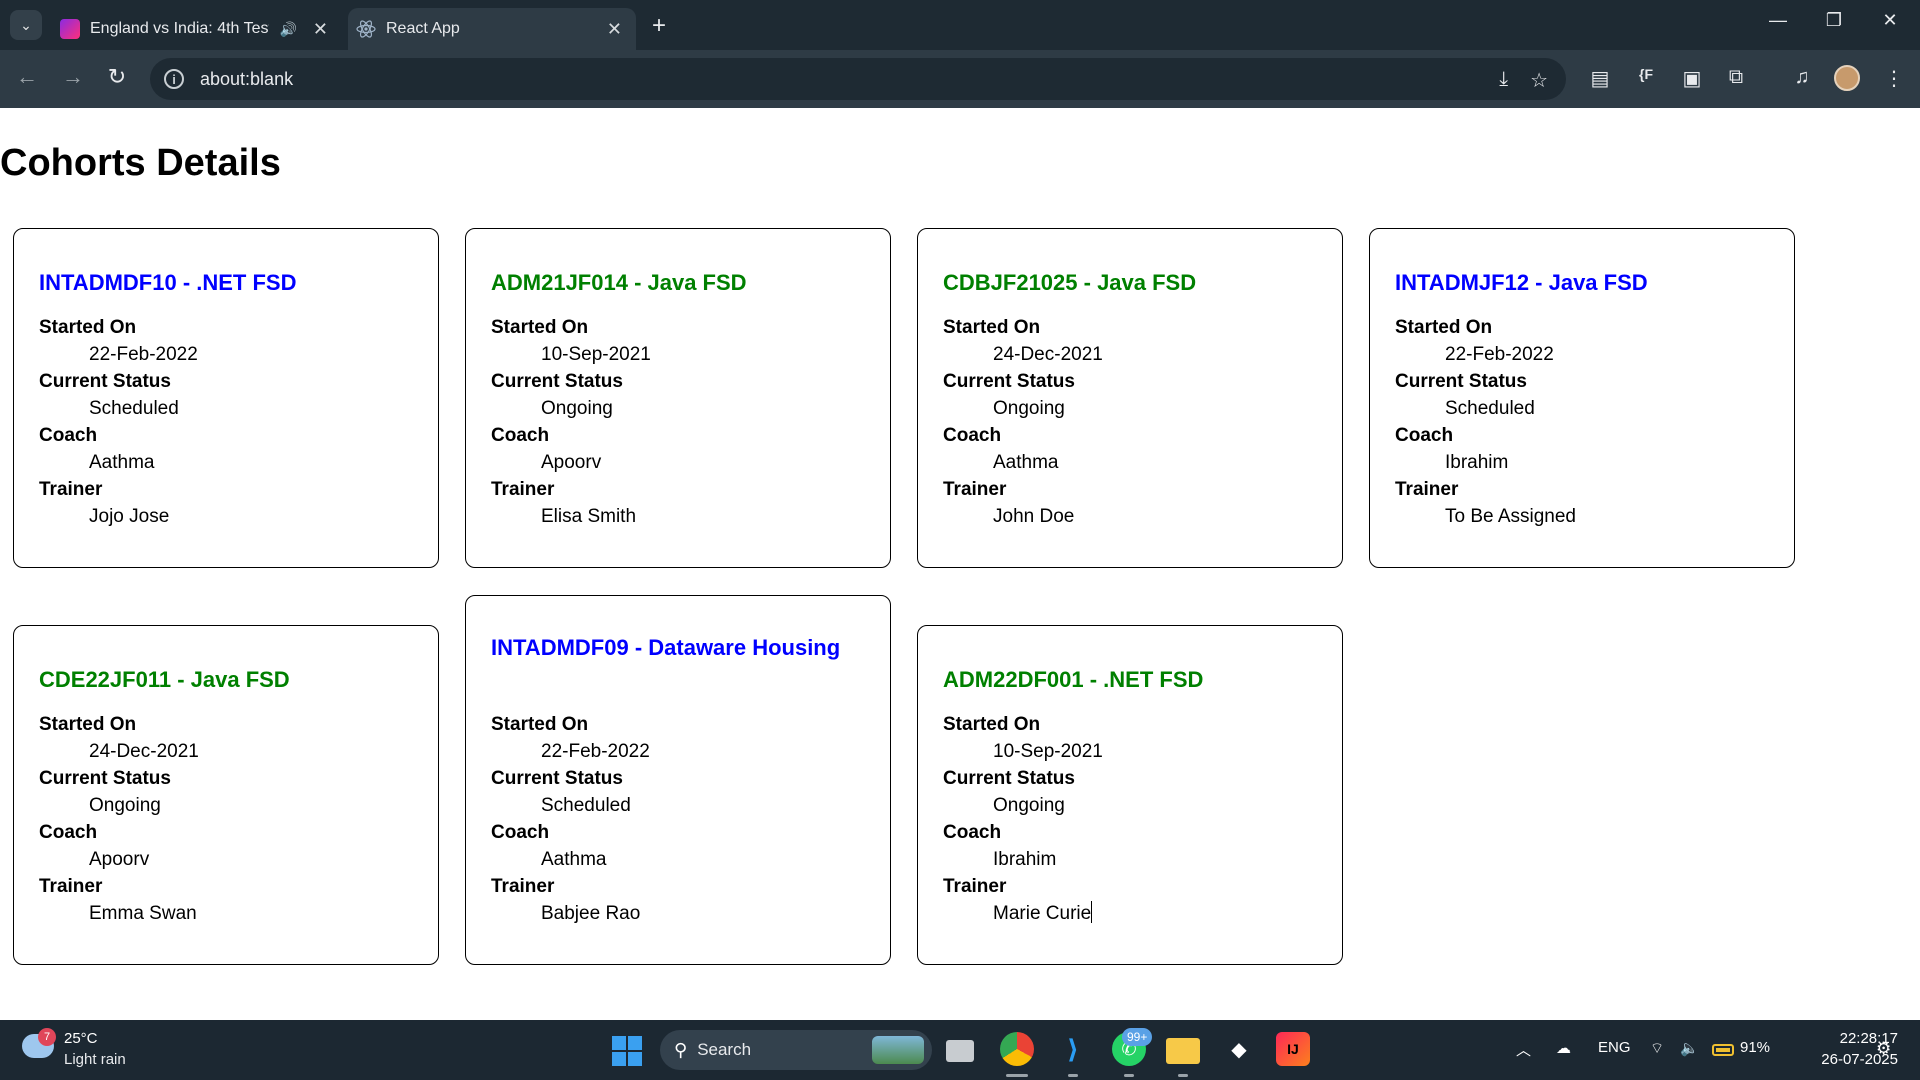 The height and width of the screenshot is (1080, 1920). What do you see at coordinates (1521, 282) in the screenshot?
I see `cohort-title: INTADMJF12 - Java FSD` at bounding box center [1521, 282].